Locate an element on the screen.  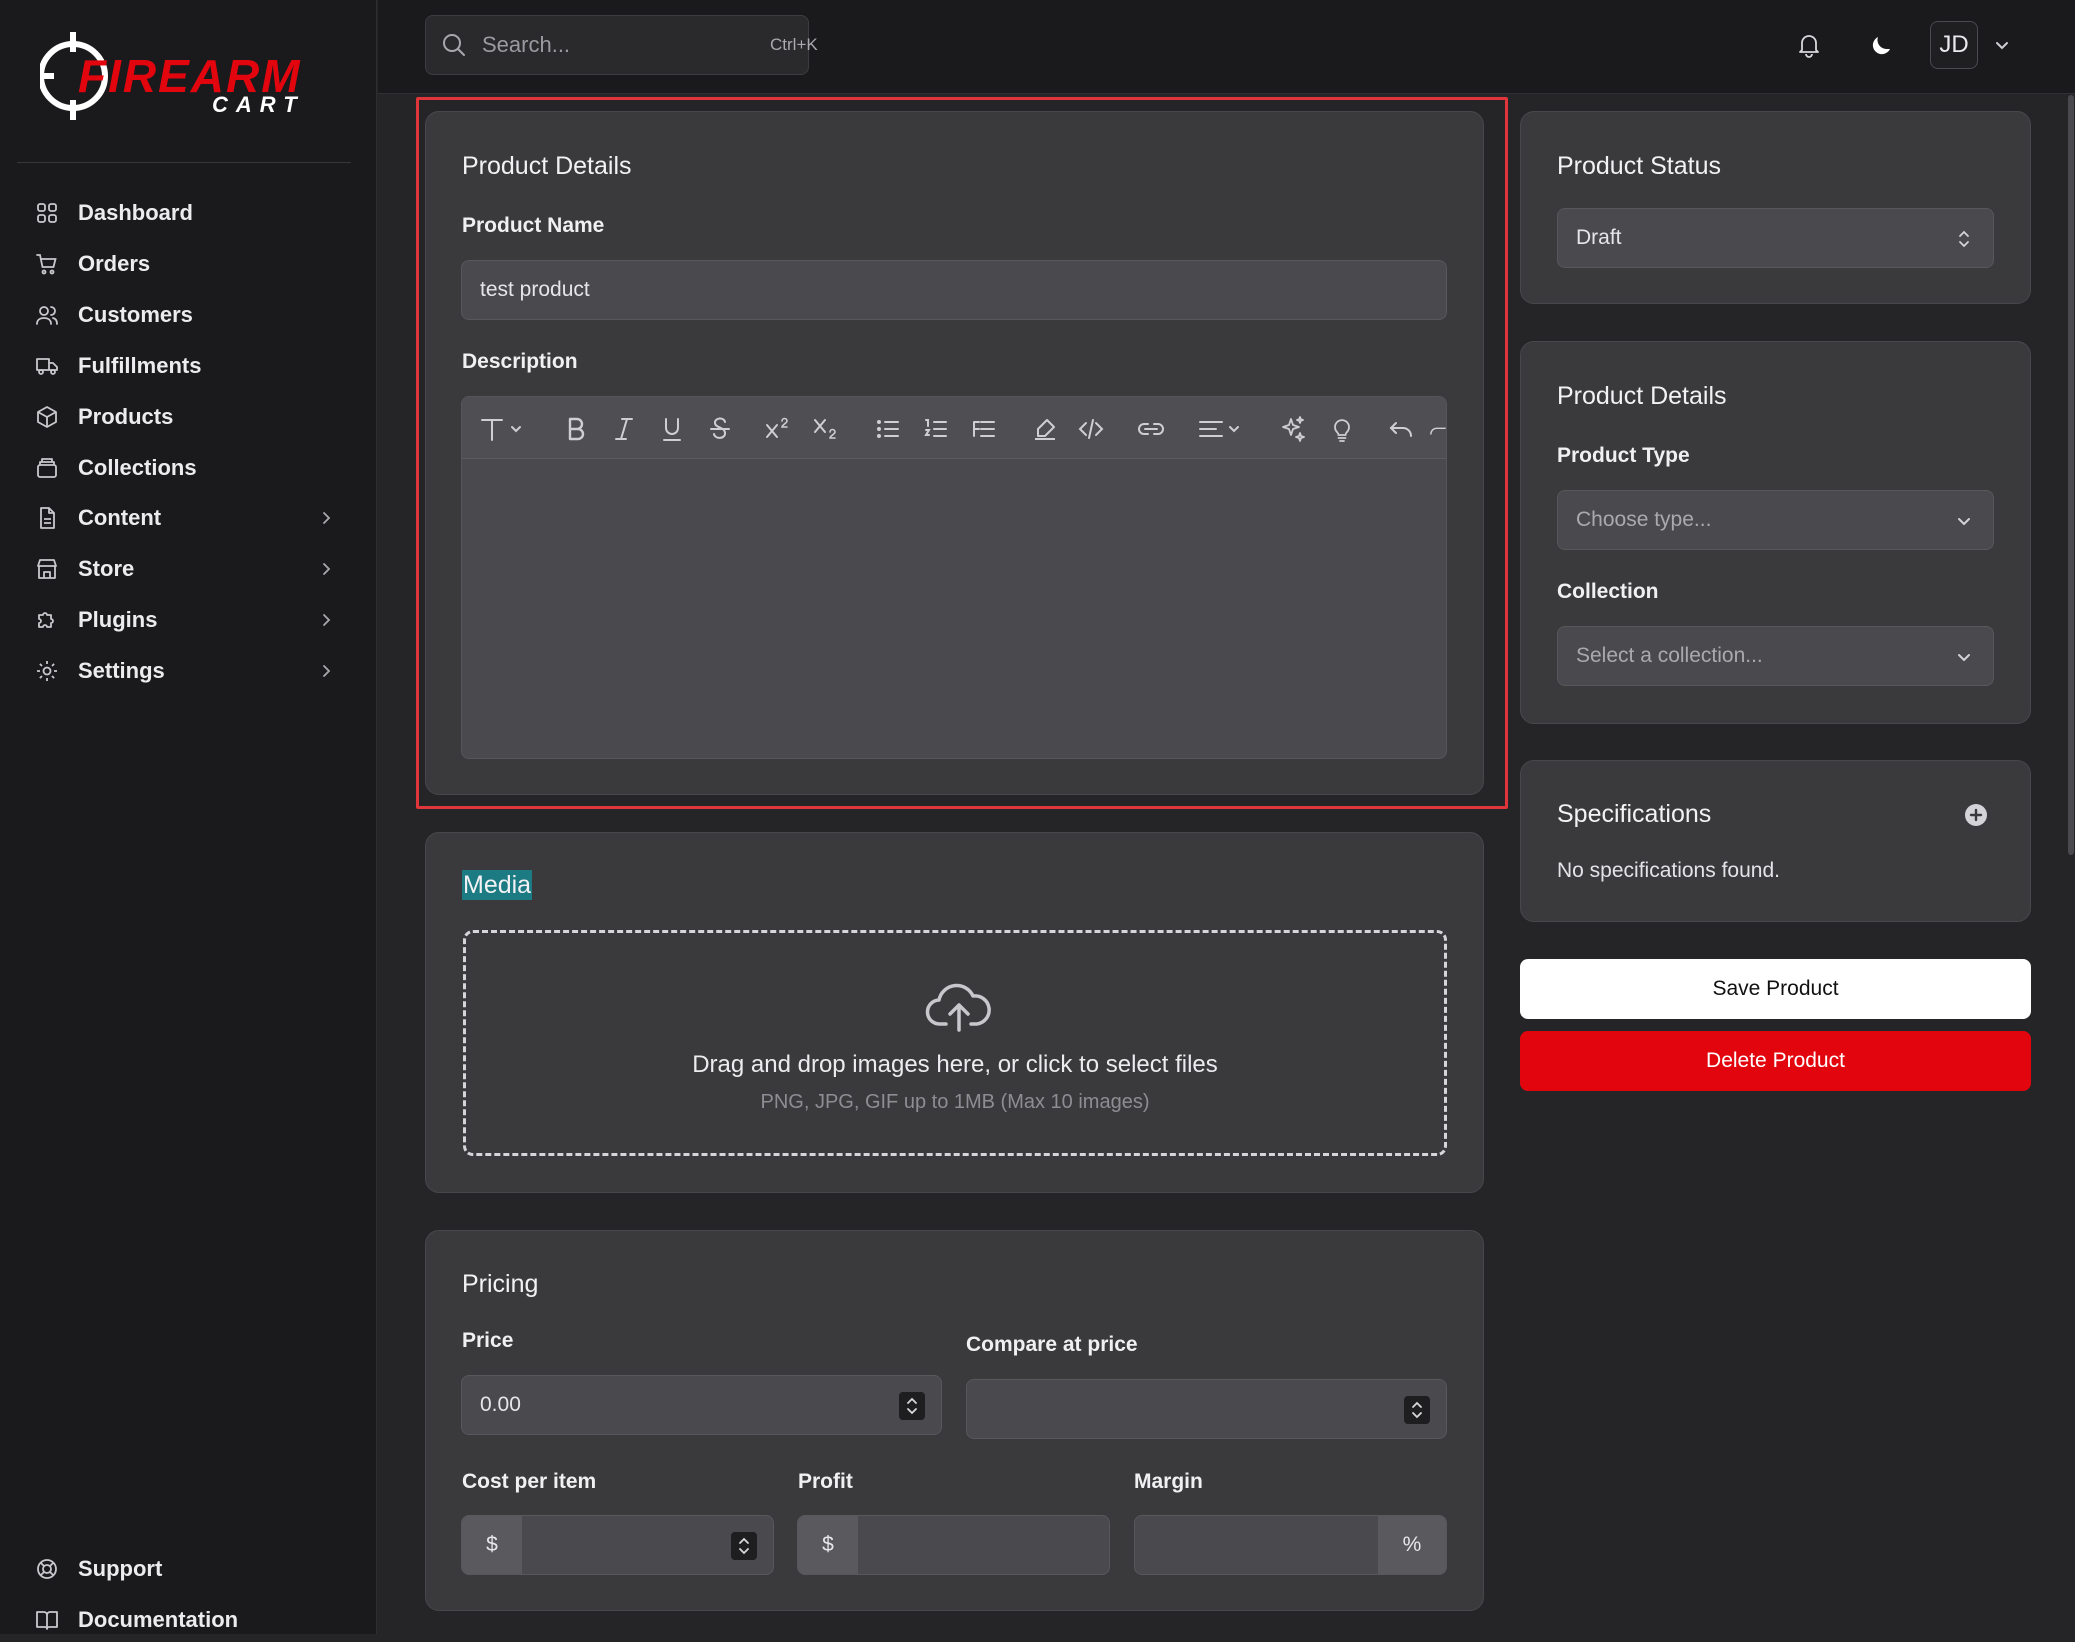
sidebar-item-collections: Collections is located at coordinates (185, 468).